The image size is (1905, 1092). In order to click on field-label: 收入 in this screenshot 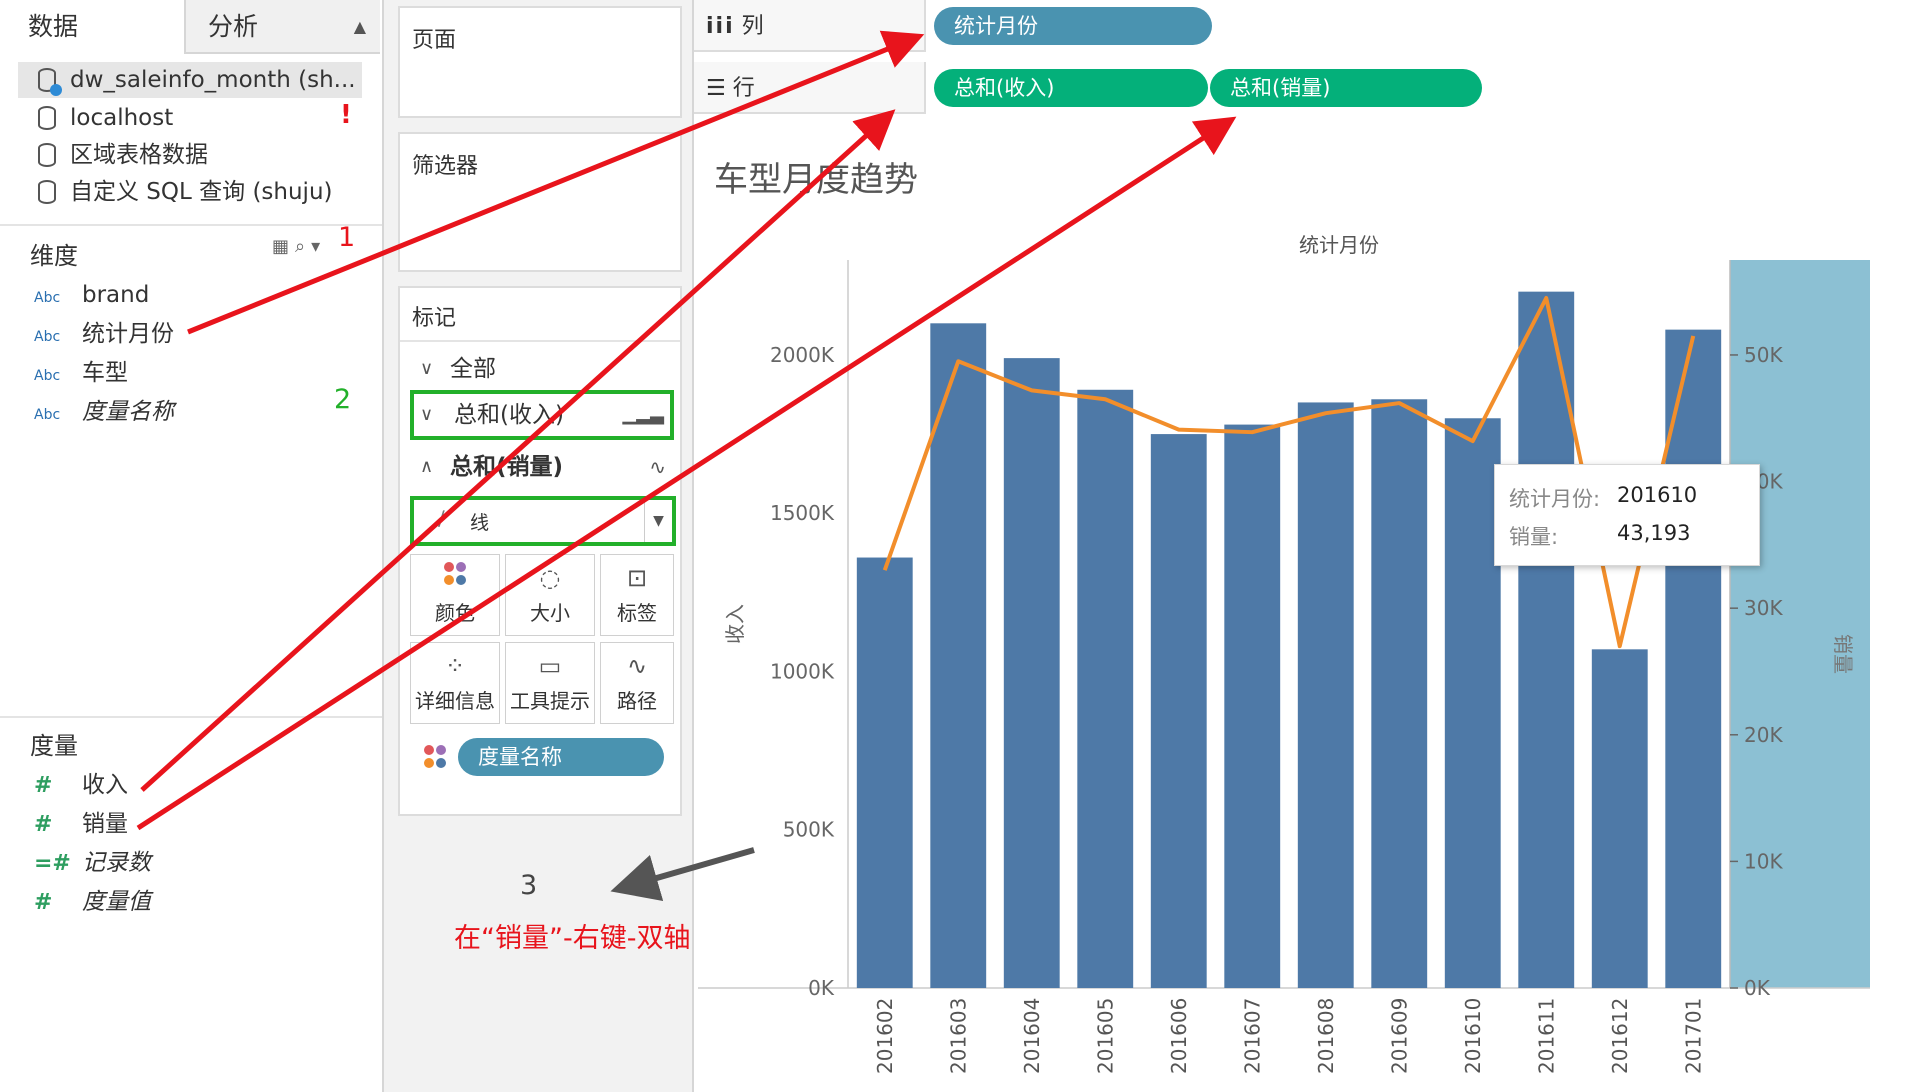, I will do `click(105, 785)`.